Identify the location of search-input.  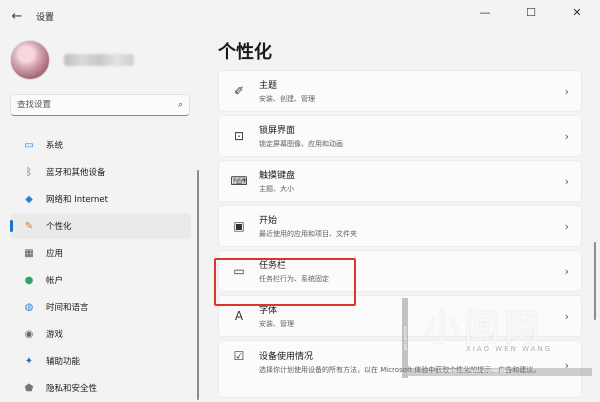
(87, 105).